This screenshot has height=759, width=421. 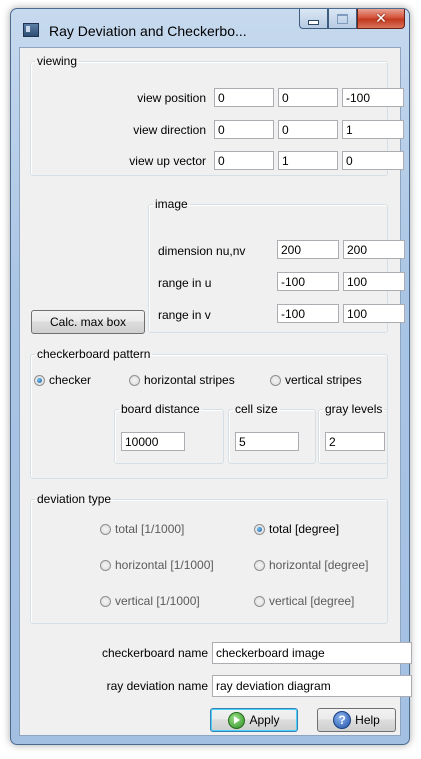 I want to click on radio-horizontal-degree-indicator, so click(x=259, y=565).